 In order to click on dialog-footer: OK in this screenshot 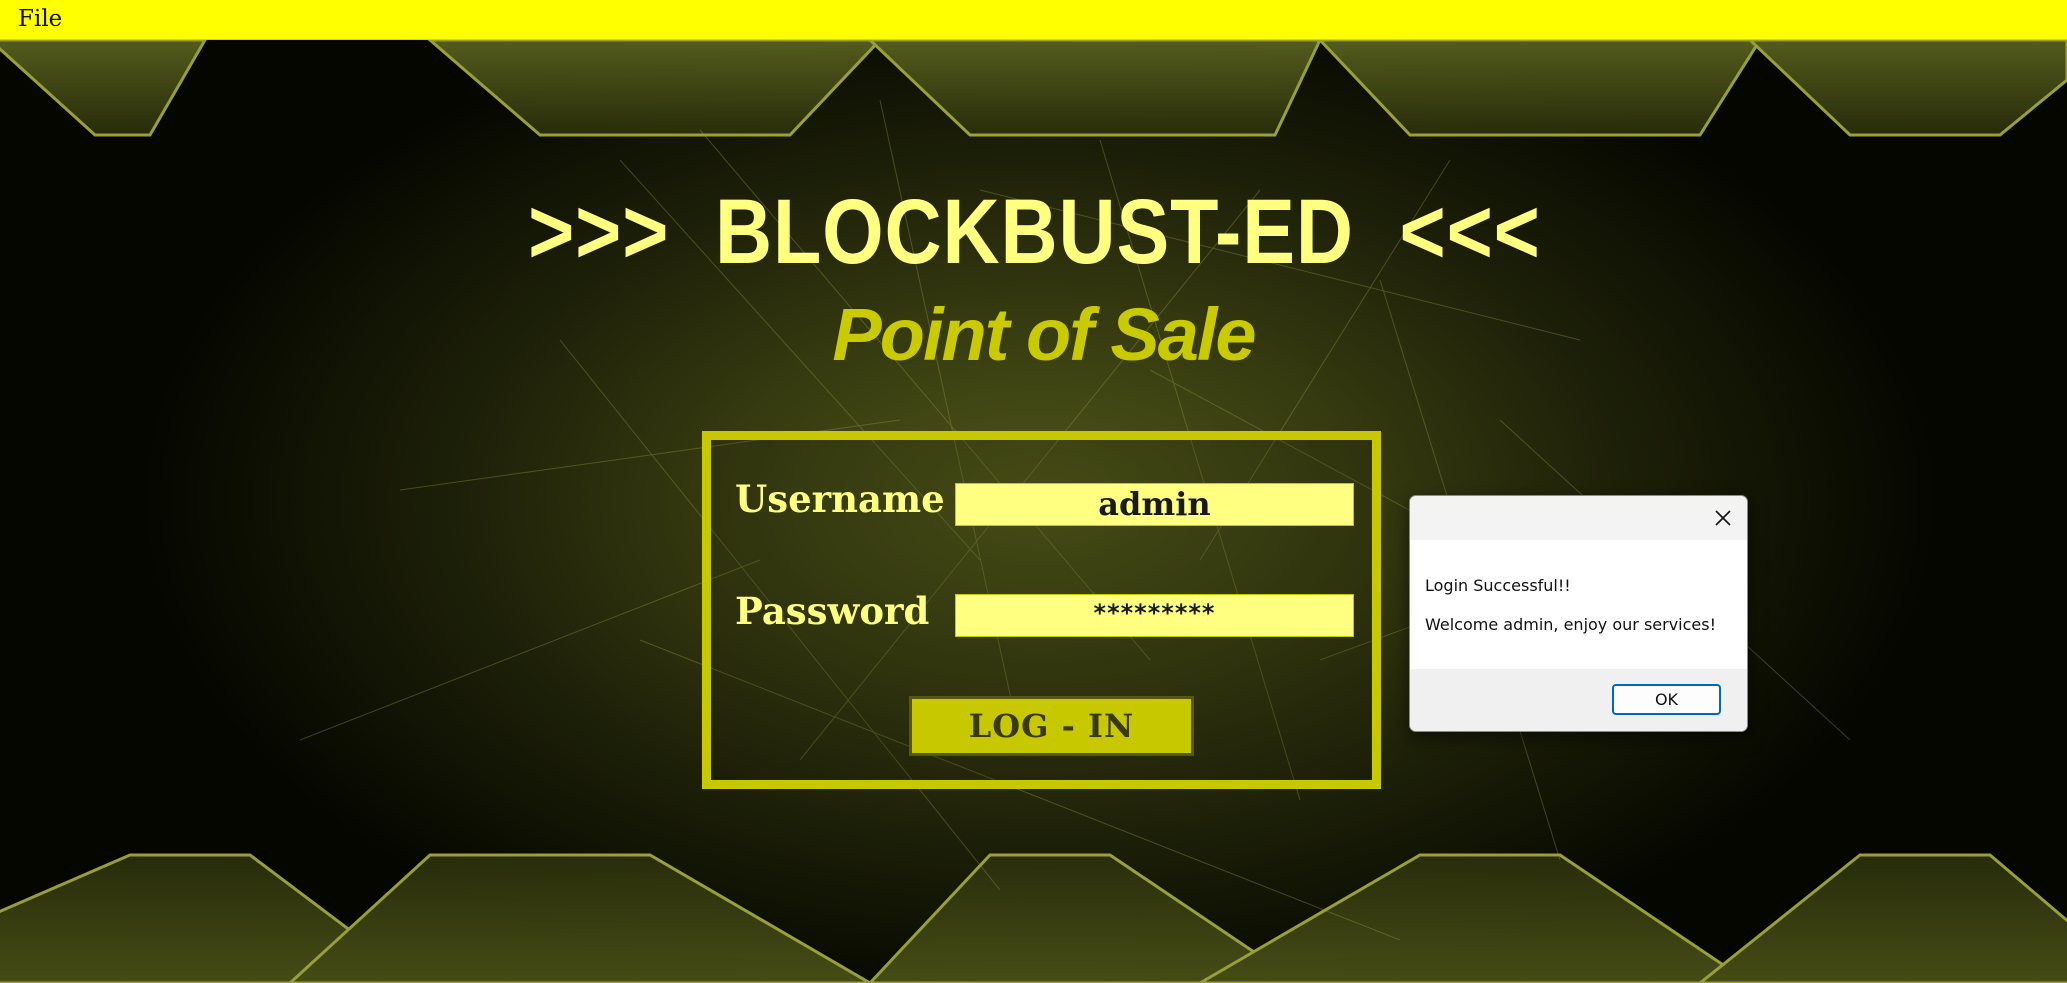, I will do `click(1578, 700)`.